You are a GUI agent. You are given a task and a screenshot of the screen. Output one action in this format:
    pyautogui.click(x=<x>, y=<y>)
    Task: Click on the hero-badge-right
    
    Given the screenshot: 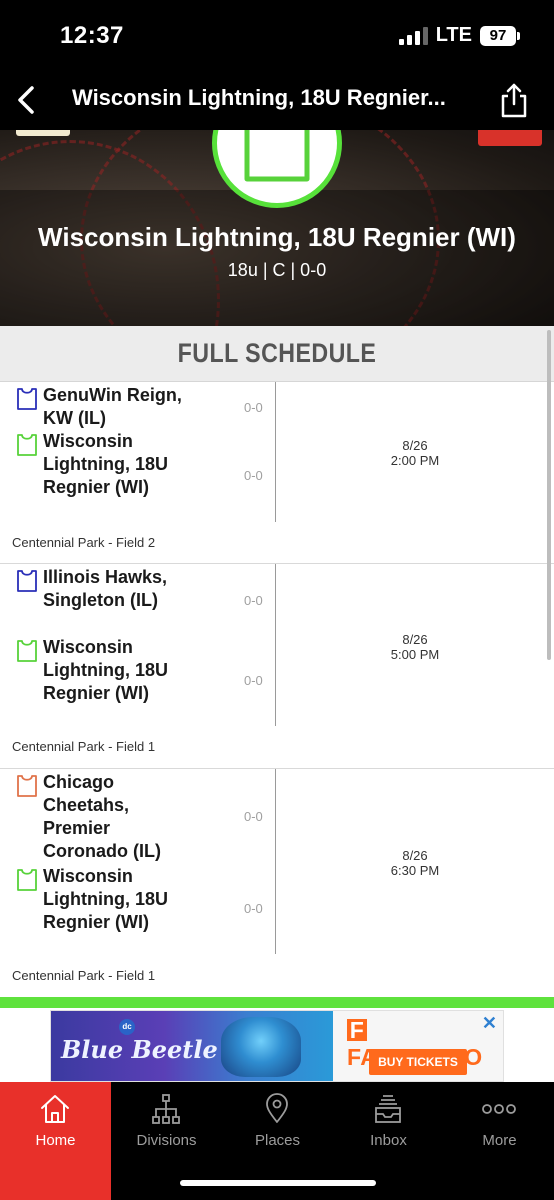 What is the action you would take?
    pyautogui.click(x=510, y=138)
    